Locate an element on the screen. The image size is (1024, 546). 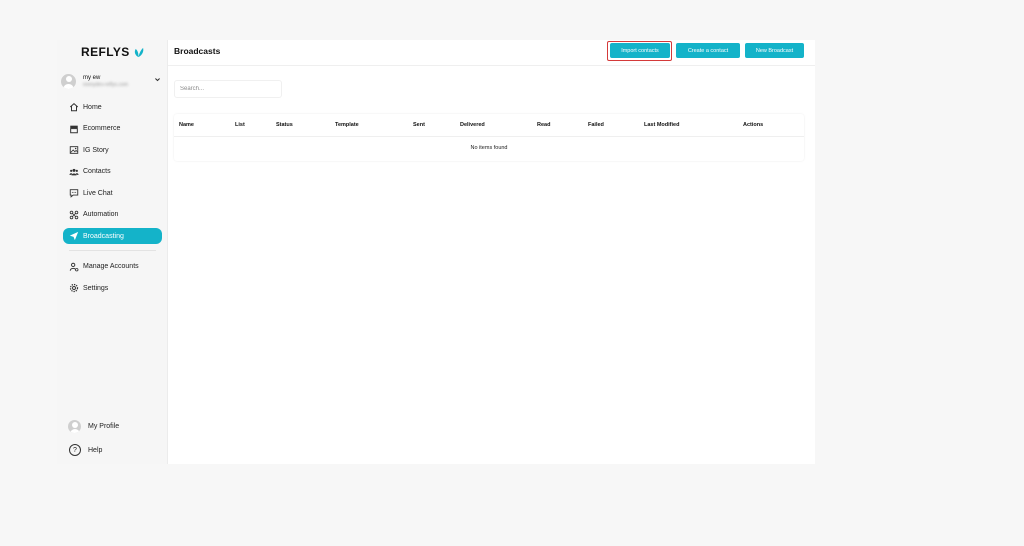
column-header-list: List is located at coordinates (240, 125).